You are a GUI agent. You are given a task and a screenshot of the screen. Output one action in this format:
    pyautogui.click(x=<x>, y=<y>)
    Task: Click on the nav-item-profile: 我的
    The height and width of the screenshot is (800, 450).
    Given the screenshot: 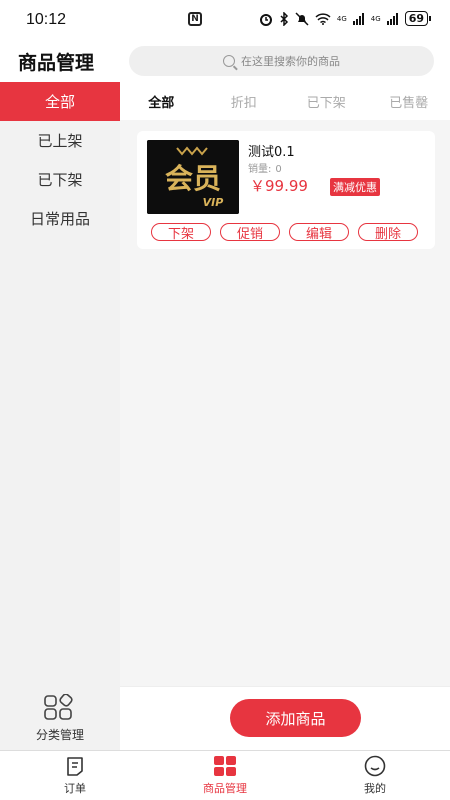 What is the action you would take?
    pyautogui.click(x=375, y=775)
    